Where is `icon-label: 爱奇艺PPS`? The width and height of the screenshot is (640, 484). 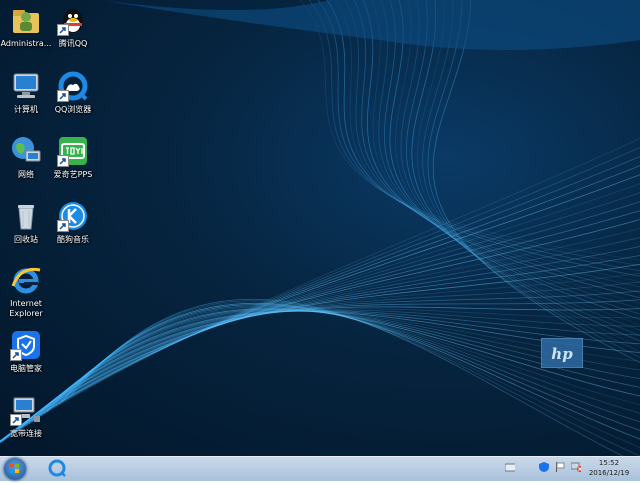 icon-label: 爱奇艺PPS is located at coordinates (73, 174).